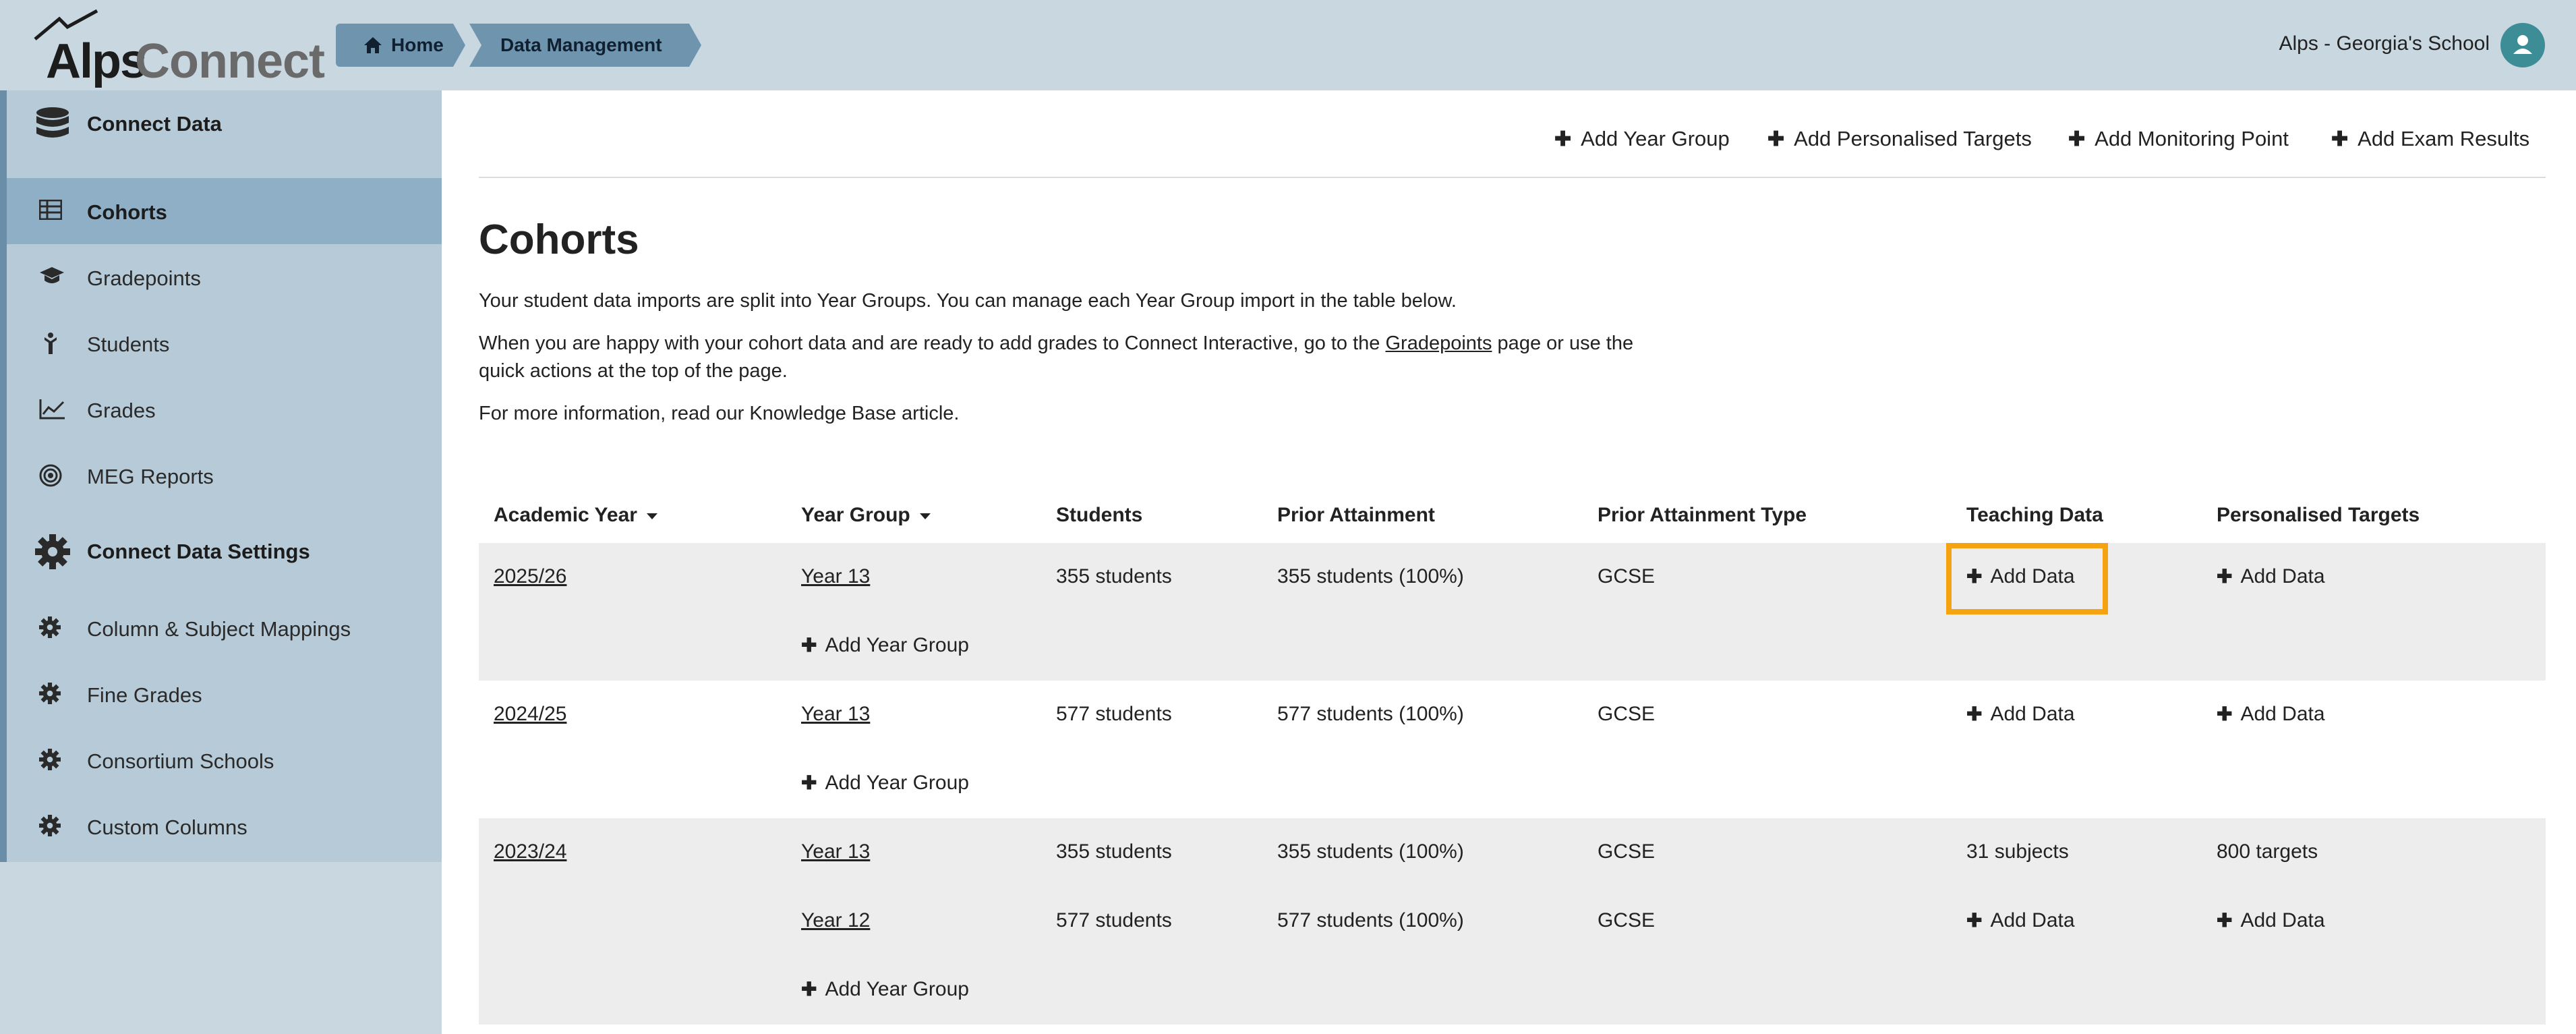 The width and height of the screenshot is (2576, 1034). I want to click on year-group-header-label: Year Group, so click(856, 515).